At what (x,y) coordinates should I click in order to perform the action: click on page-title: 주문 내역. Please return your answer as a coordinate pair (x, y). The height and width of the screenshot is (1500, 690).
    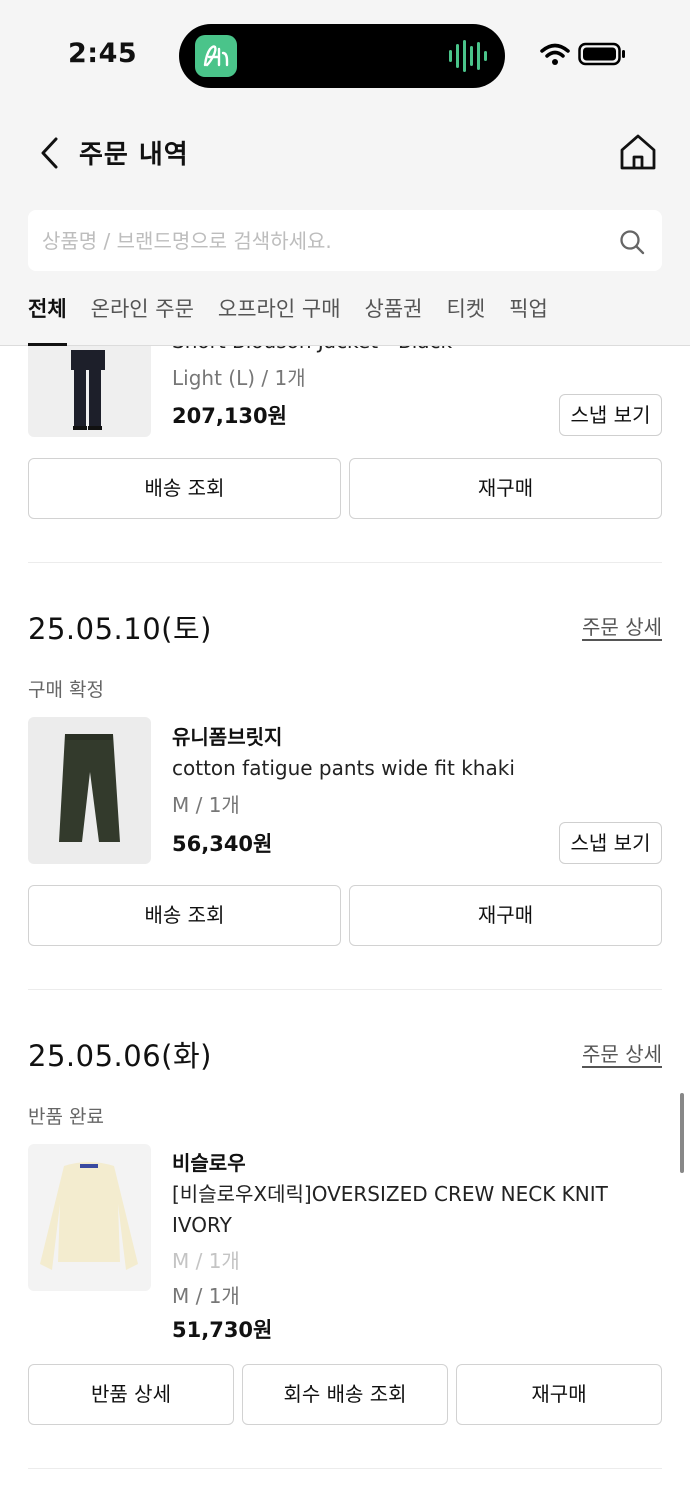
    Looking at the image, I should click on (134, 155).